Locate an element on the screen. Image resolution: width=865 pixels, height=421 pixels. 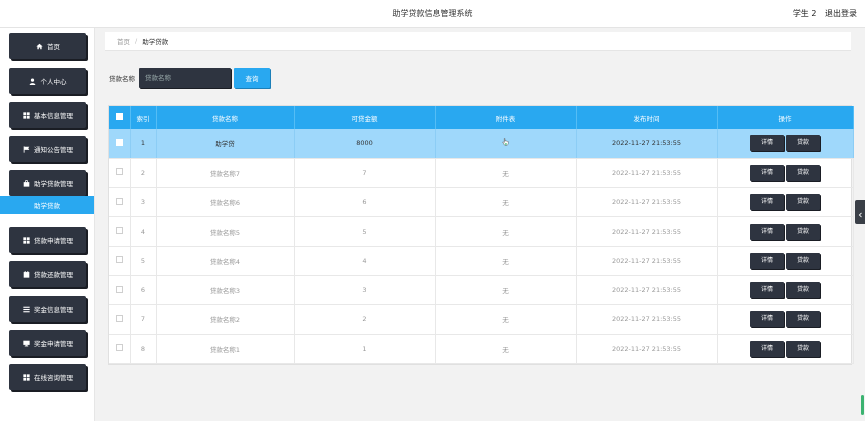
row-amount: 4 is located at coordinates (365, 261).